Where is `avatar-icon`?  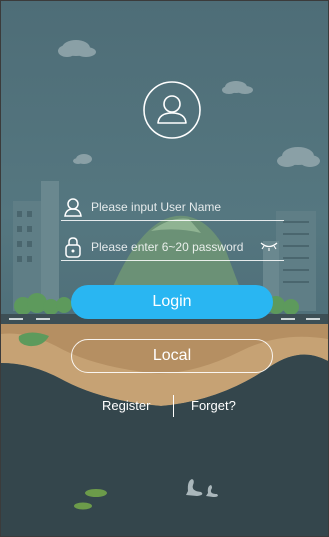
avatar-icon is located at coordinates (172, 110).